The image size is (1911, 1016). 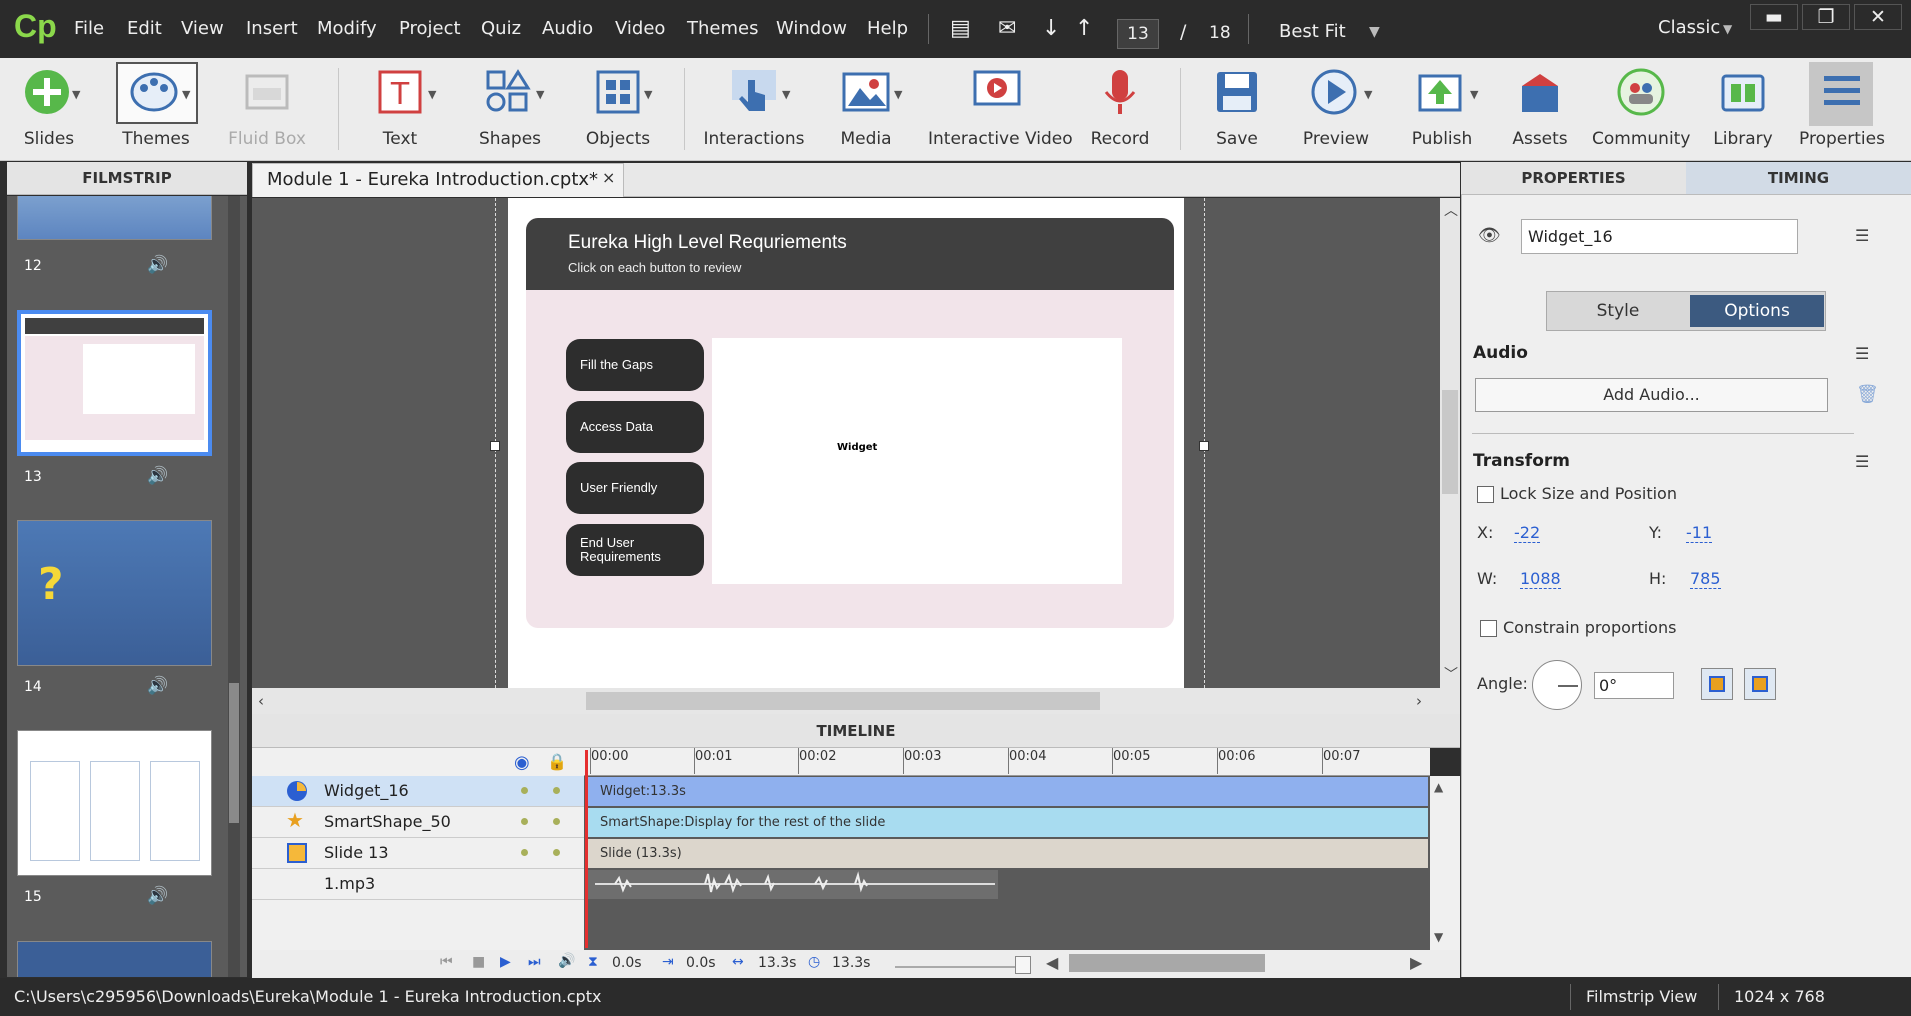 What do you see at coordinates (1659, 236) in the screenshot?
I see `object-name-input: Widget_16` at bounding box center [1659, 236].